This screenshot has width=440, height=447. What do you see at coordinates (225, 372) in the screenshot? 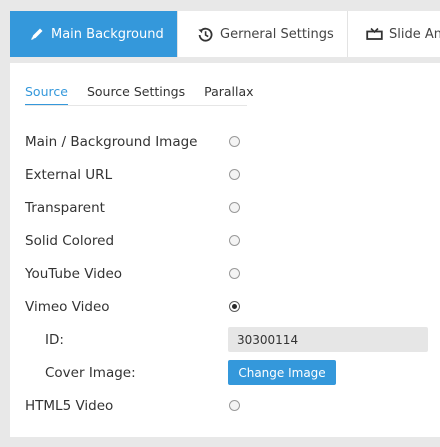
I see `cover-image-row: Cover Image: Change Image` at bounding box center [225, 372].